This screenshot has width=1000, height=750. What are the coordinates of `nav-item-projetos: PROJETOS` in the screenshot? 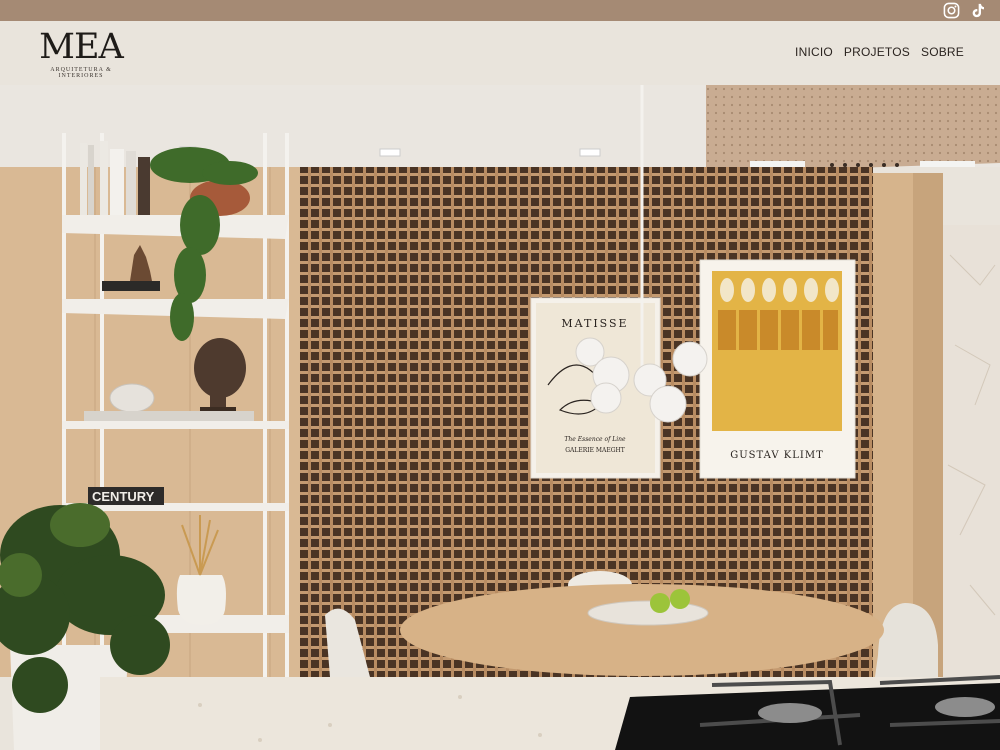 It's located at (877, 52).